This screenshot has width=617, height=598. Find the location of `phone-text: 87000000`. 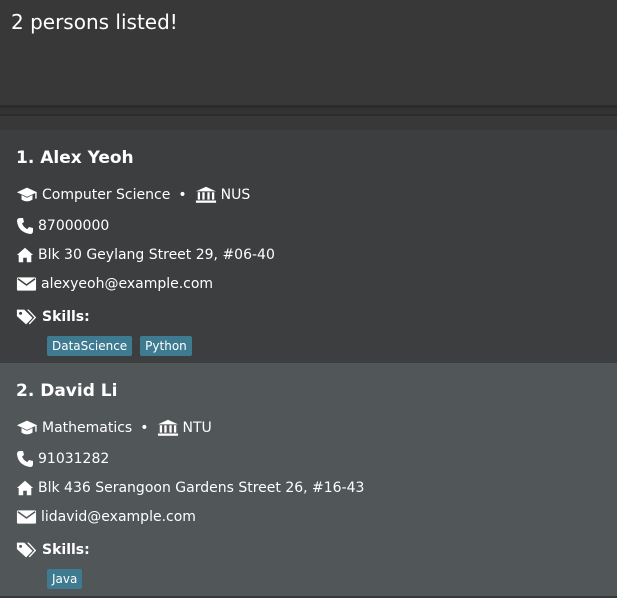

phone-text: 87000000 is located at coordinates (74, 226).